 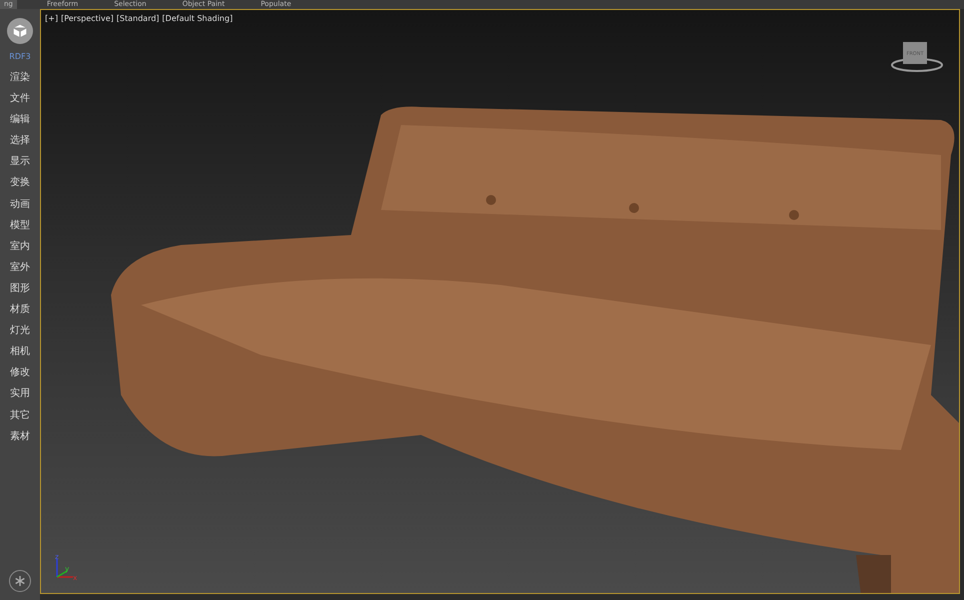 I want to click on menu-item: 模型, so click(x=20, y=225).